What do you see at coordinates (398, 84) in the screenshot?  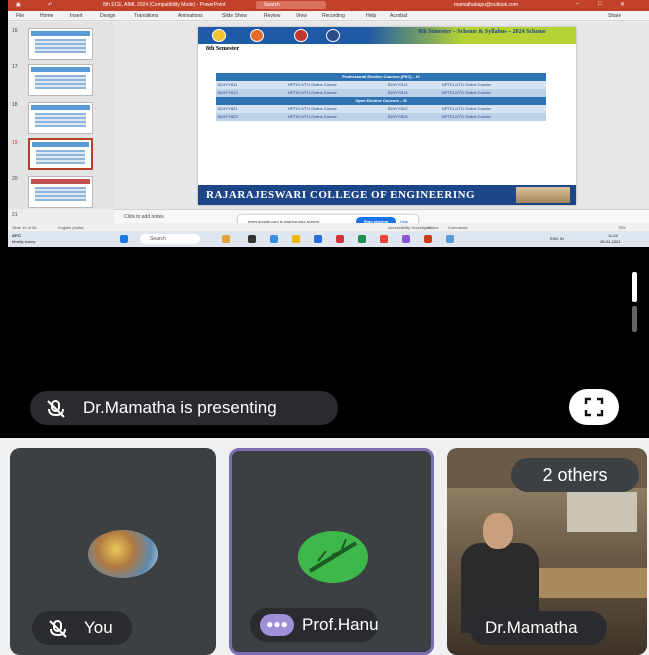 I see `course-code: B24YYB12` at bounding box center [398, 84].